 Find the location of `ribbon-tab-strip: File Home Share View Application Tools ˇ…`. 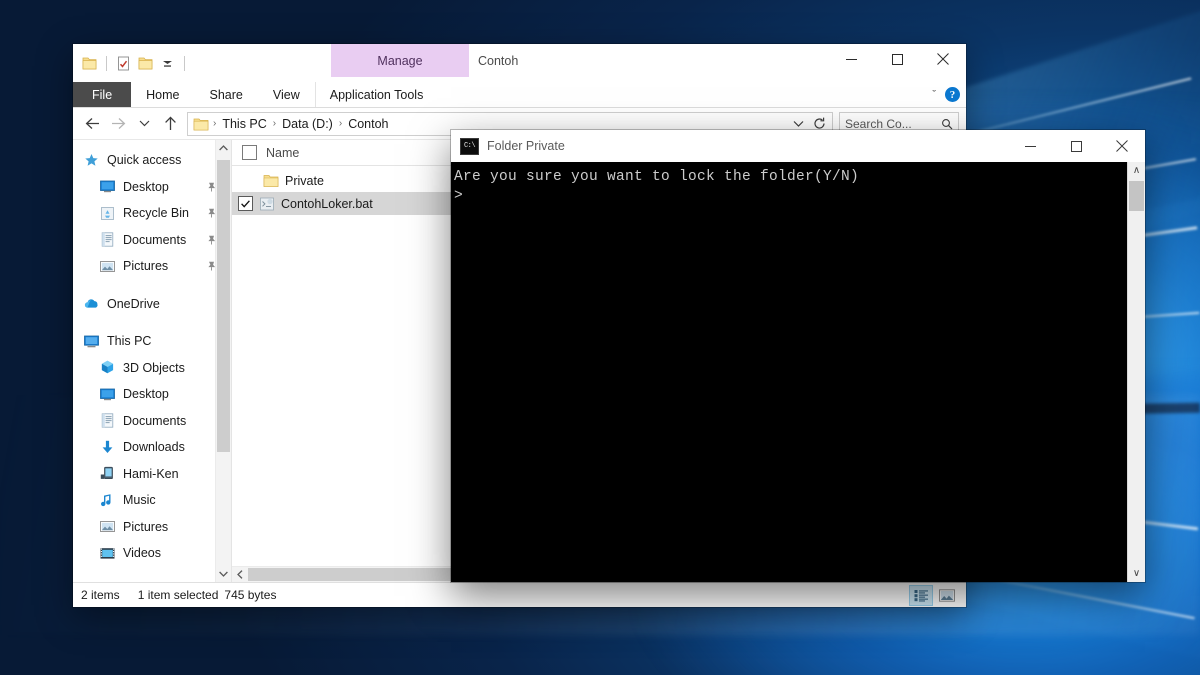

ribbon-tab-strip: File Home Share View Application Tools ˇ… is located at coordinates (519, 95).